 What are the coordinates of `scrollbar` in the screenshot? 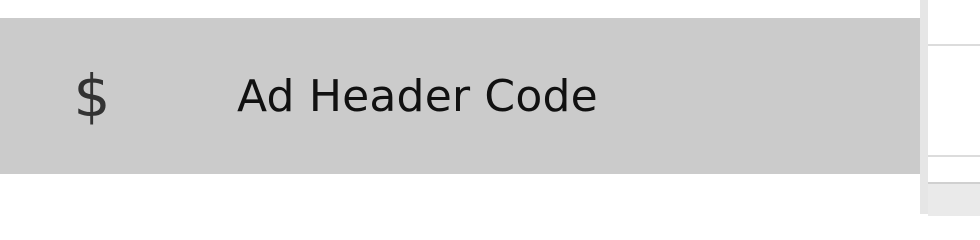 It's located at (954, 199).